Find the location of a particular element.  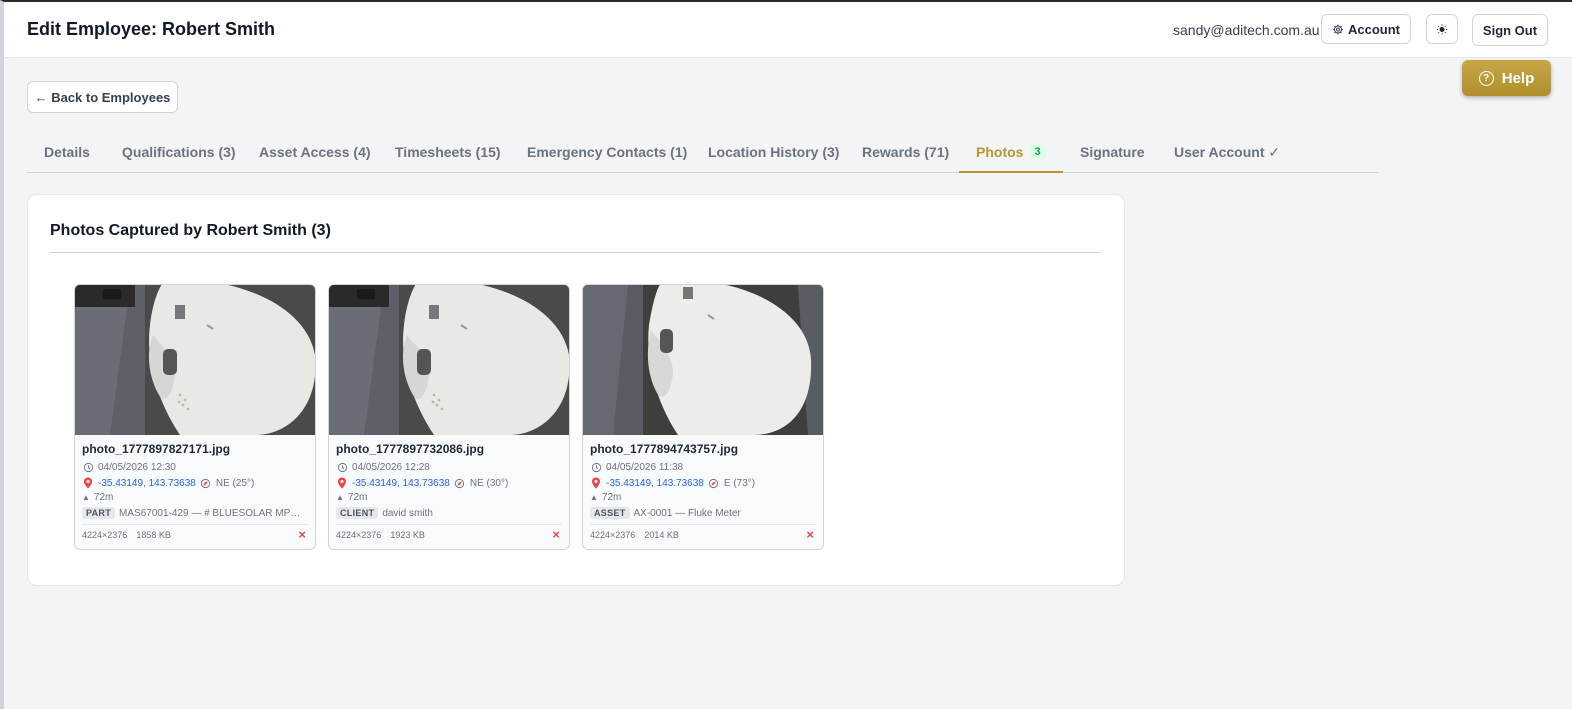

user-email: sandy@aditech.com.au is located at coordinates (1246, 30).